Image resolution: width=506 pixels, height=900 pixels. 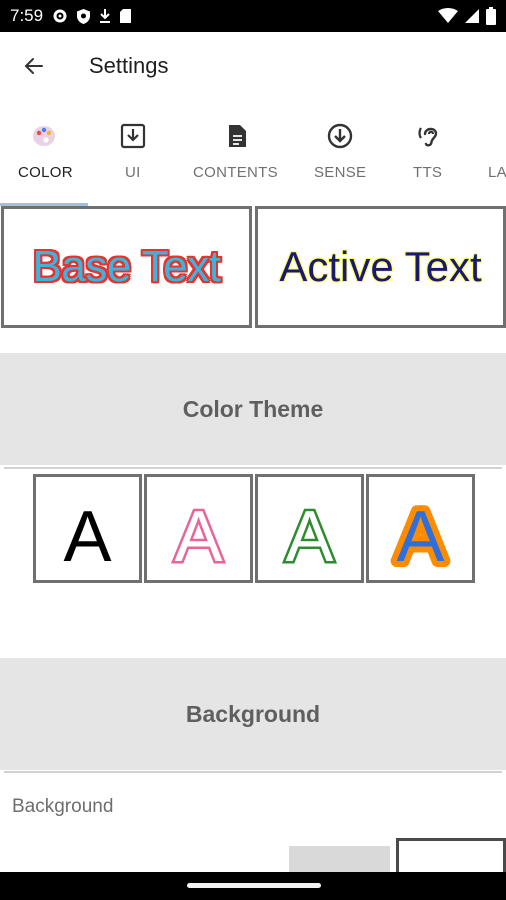 I want to click on background-option-gray, so click(x=339, y=859).